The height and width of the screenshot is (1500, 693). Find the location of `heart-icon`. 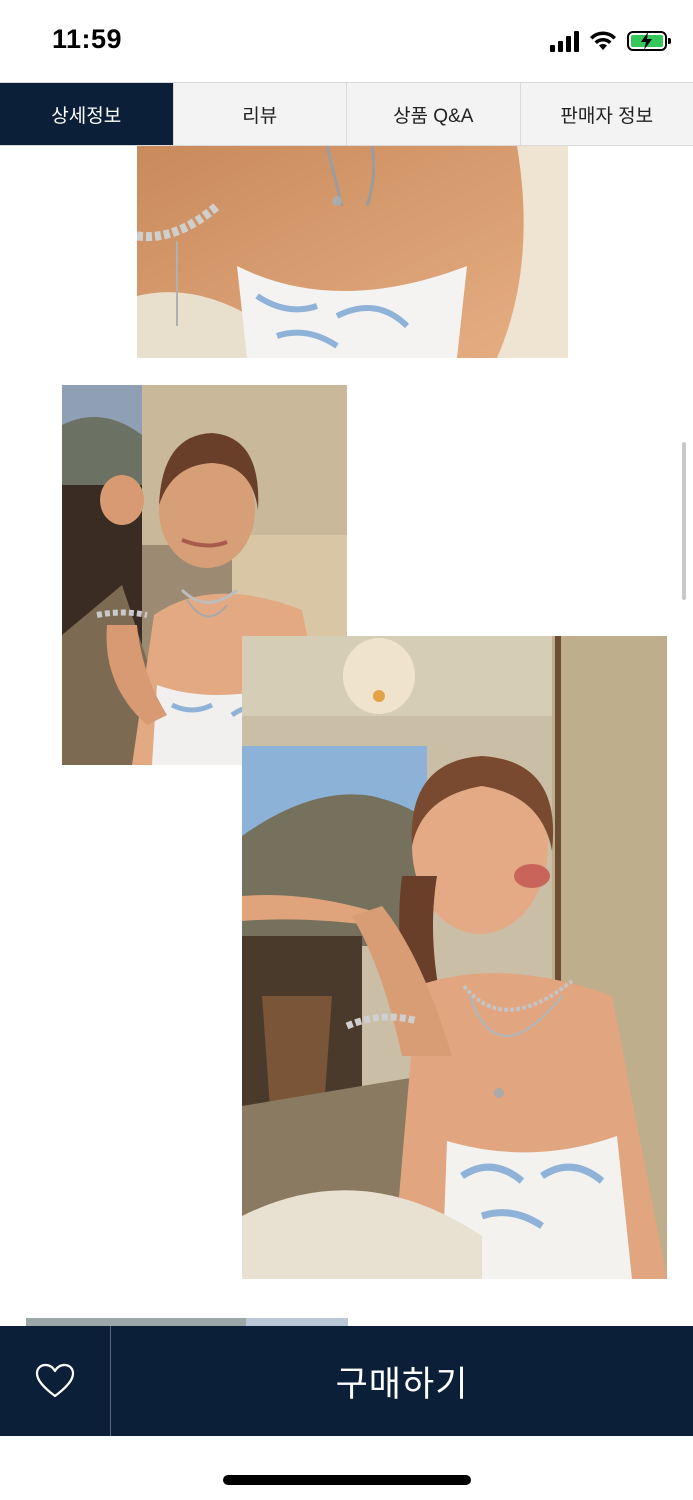

heart-icon is located at coordinates (55, 1380).